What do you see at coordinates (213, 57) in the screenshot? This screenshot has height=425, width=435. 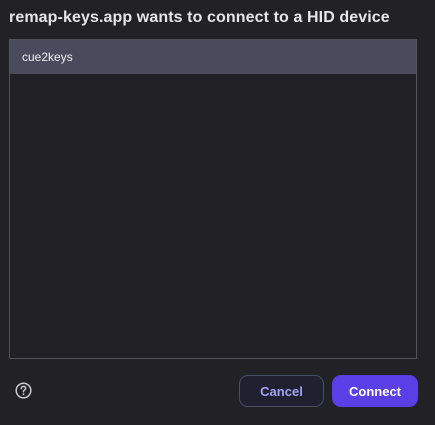 I see `device-list-item: cue2keys` at bounding box center [213, 57].